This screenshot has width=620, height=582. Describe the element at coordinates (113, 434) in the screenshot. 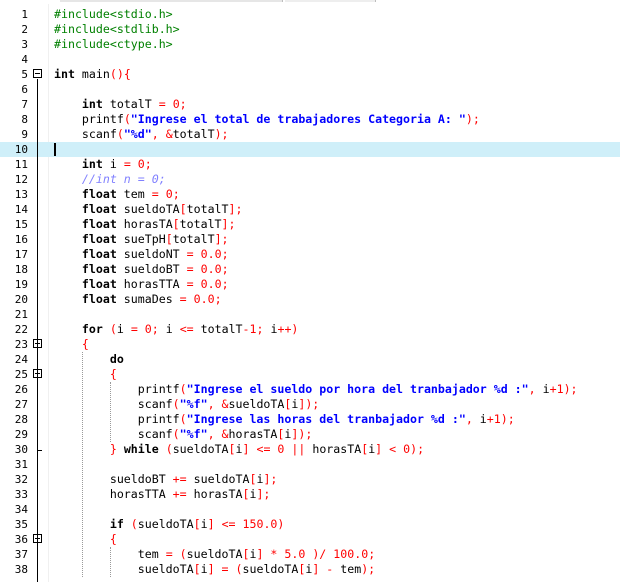

I see `code-token: scanf` at that location.